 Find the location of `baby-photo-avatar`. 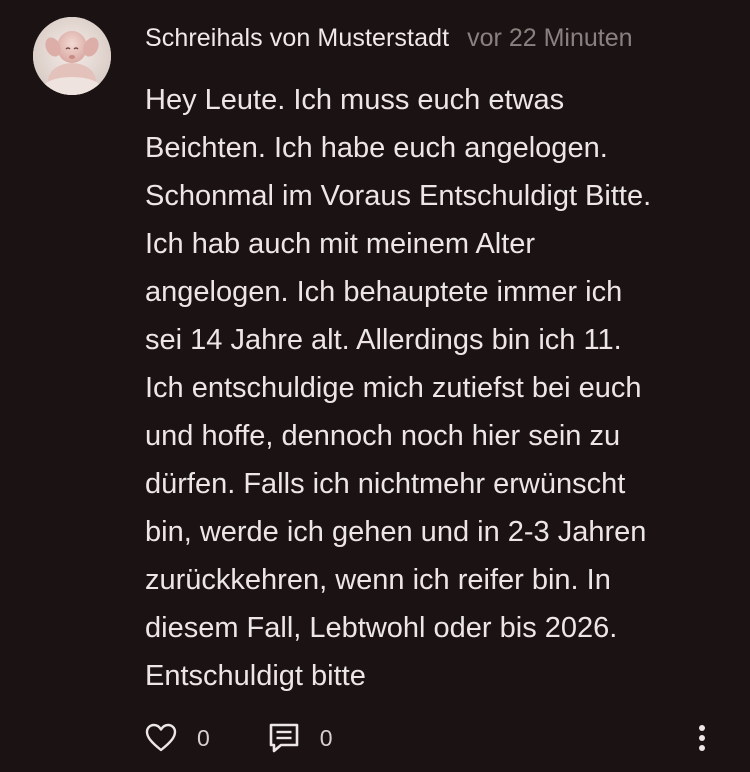

baby-photo-avatar is located at coordinates (72, 56).